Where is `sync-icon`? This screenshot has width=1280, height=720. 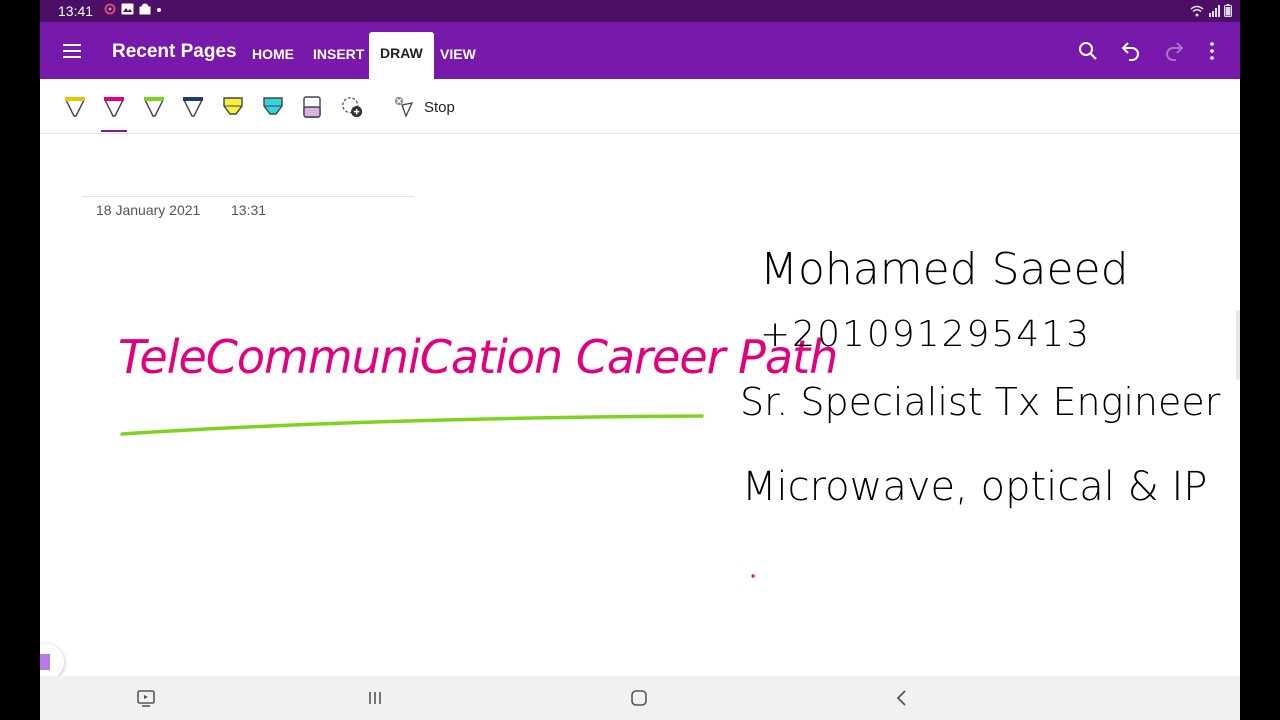
sync-icon is located at coordinates (110, 9).